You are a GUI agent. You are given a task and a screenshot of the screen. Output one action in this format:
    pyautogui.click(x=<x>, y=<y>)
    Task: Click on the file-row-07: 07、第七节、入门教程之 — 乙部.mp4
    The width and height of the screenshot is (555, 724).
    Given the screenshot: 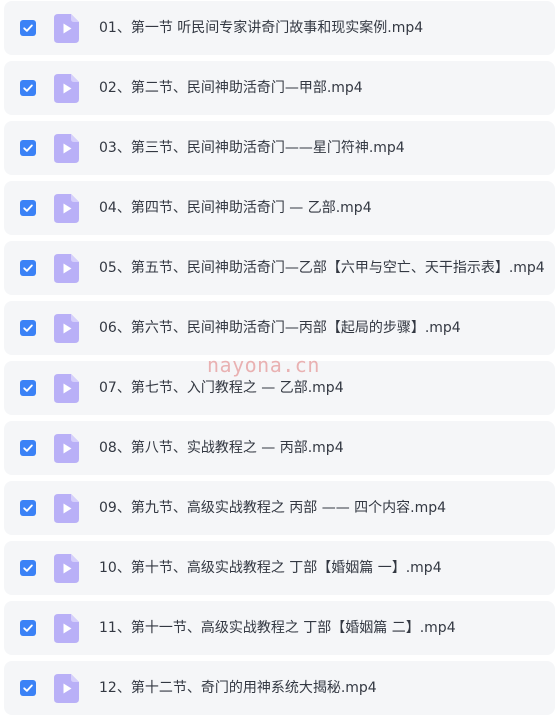 What is the action you would take?
    pyautogui.click(x=279, y=388)
    